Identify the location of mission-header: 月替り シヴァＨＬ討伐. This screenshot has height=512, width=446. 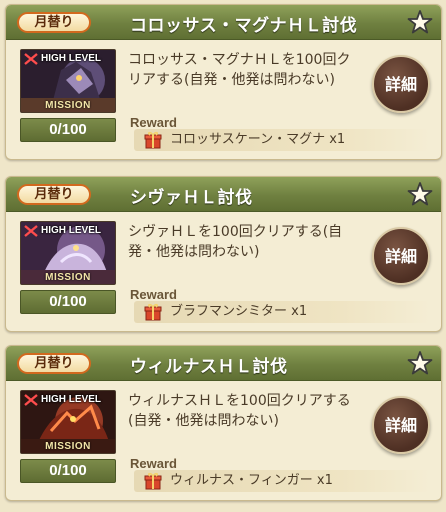
(223, 194).